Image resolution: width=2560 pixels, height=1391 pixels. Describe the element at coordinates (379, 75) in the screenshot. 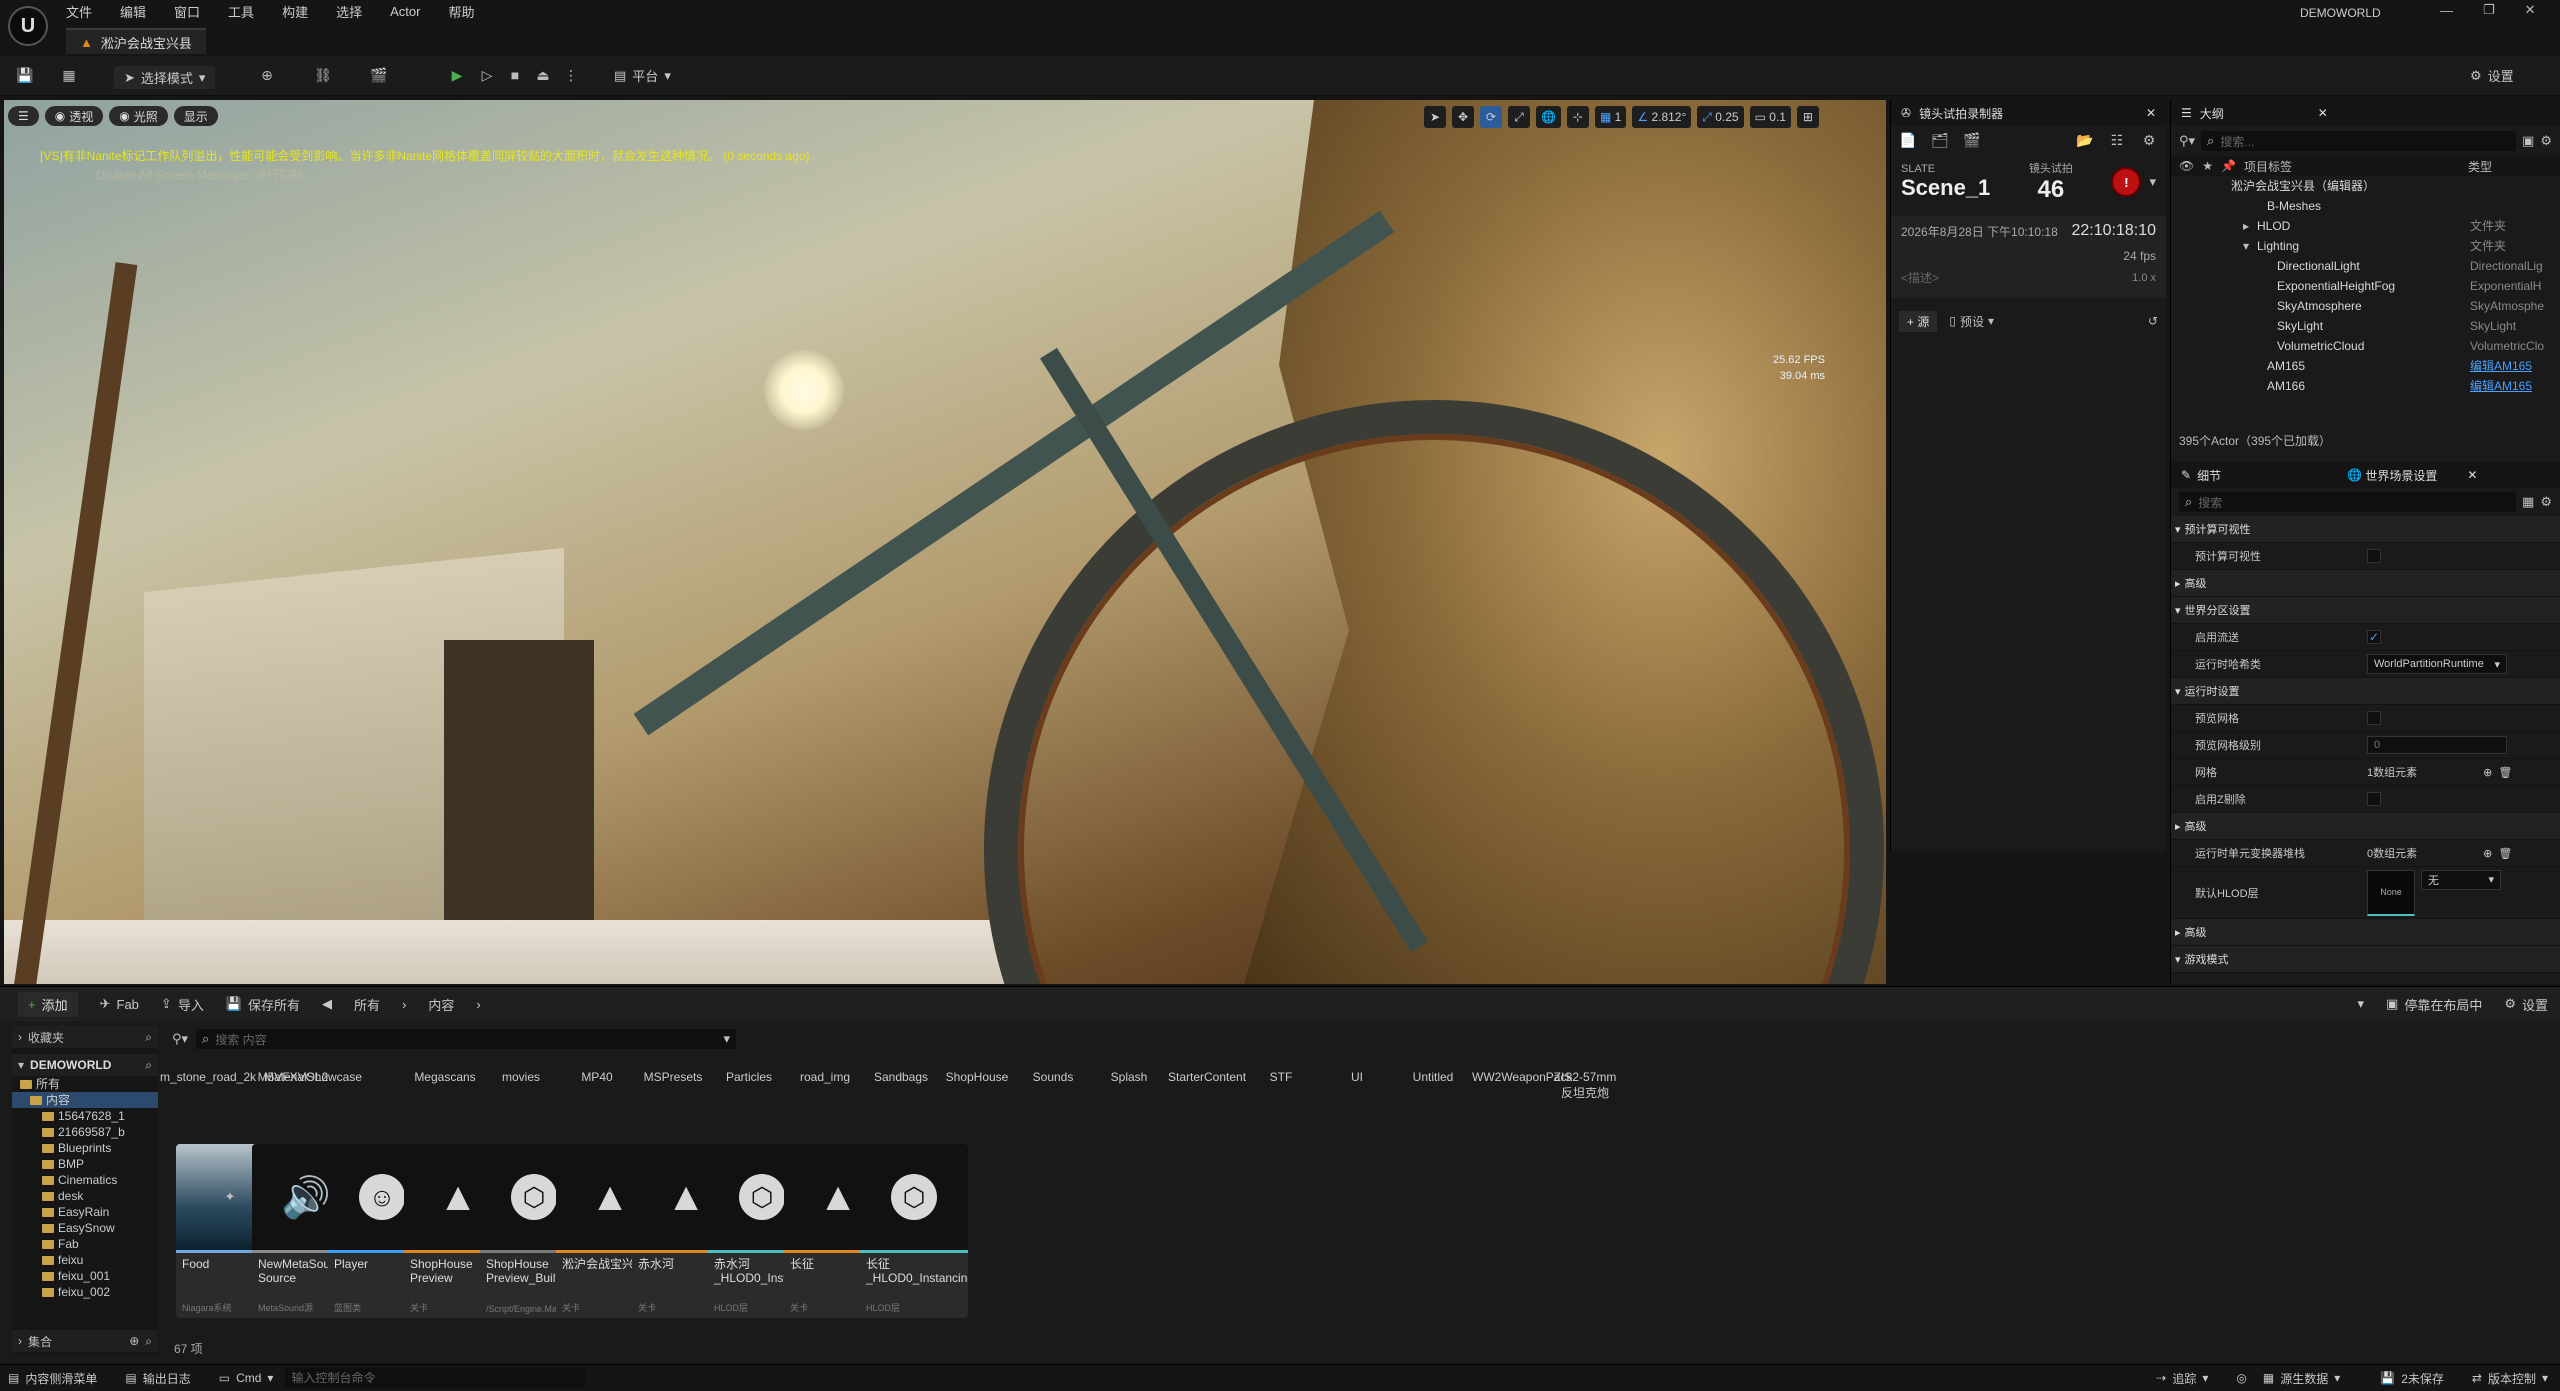

I see `cinematics-icon: 🎬` at that location.